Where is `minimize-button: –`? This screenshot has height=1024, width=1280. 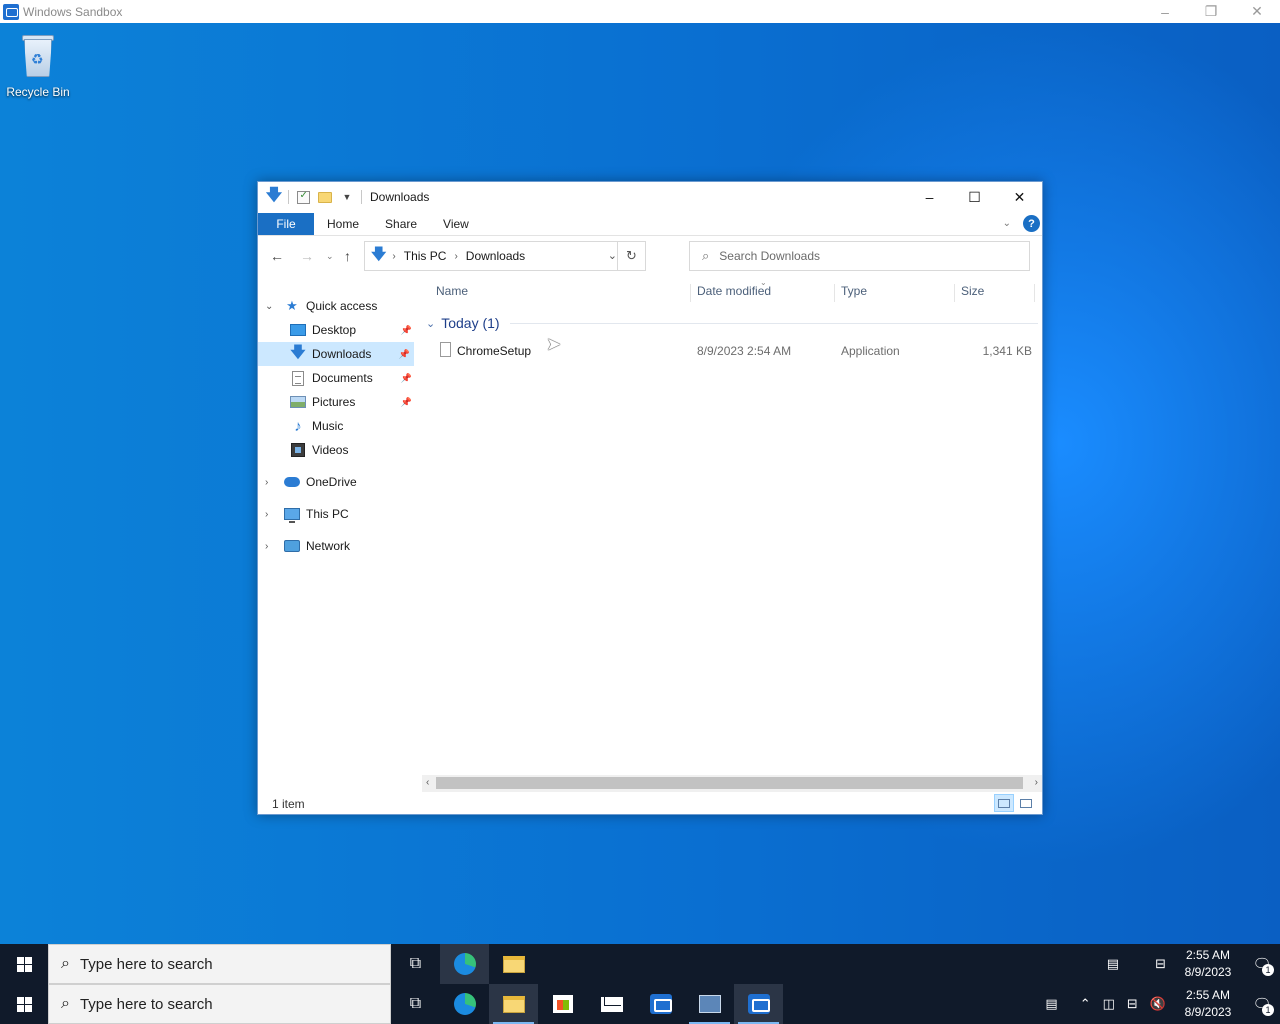
minimize-button: – is located at coordinates (929, 197).